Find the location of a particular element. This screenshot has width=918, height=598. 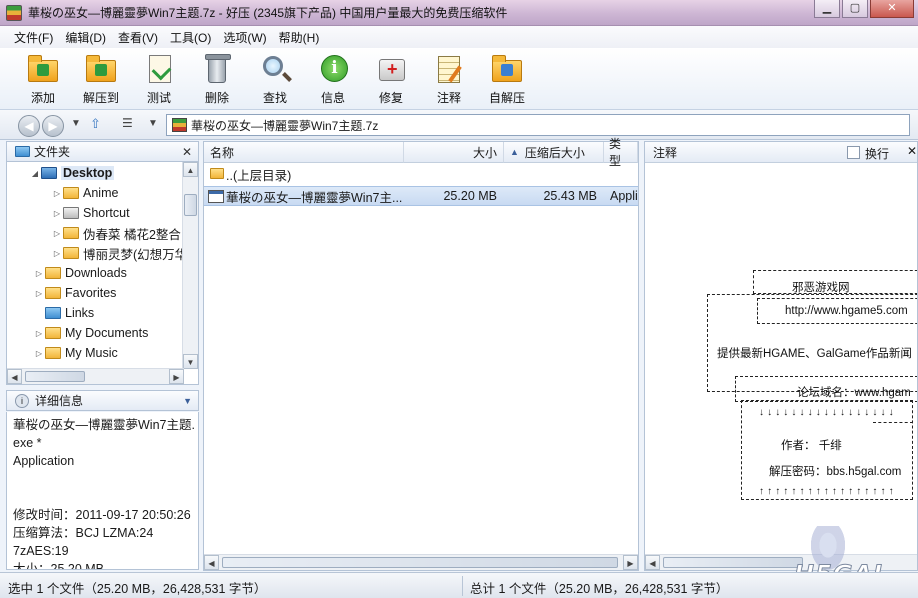

menu-tools: 工具(O) is located at coordinates (190, 37).